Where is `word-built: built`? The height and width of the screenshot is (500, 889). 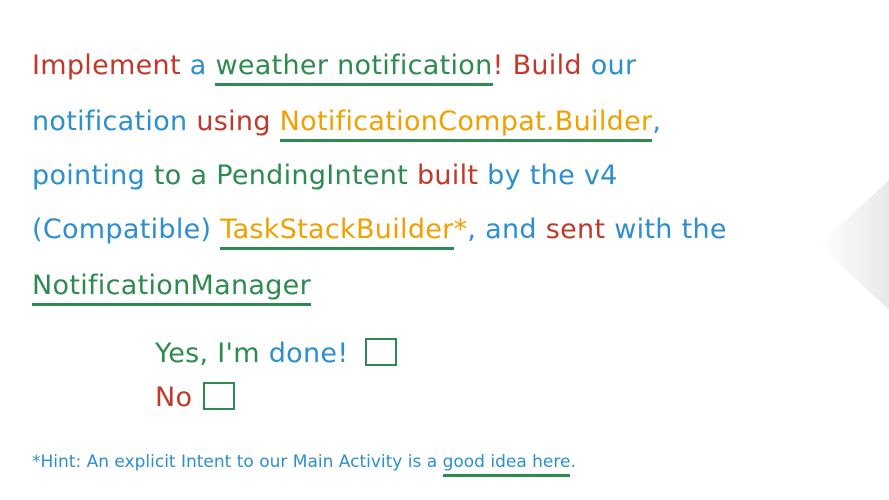
word-built: built is located at coordinates (447, 175).